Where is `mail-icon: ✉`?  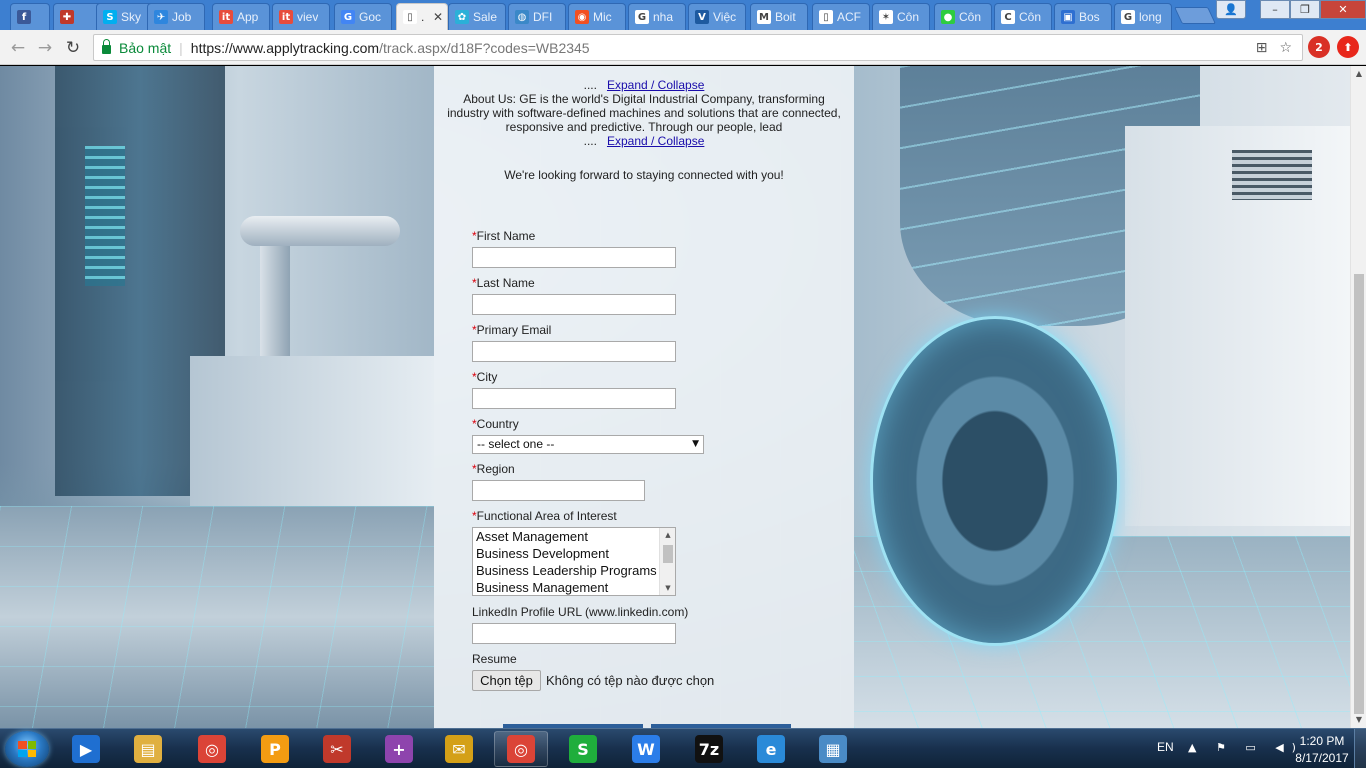 mail-icon: ✉ is located at coordinates (459, 749).